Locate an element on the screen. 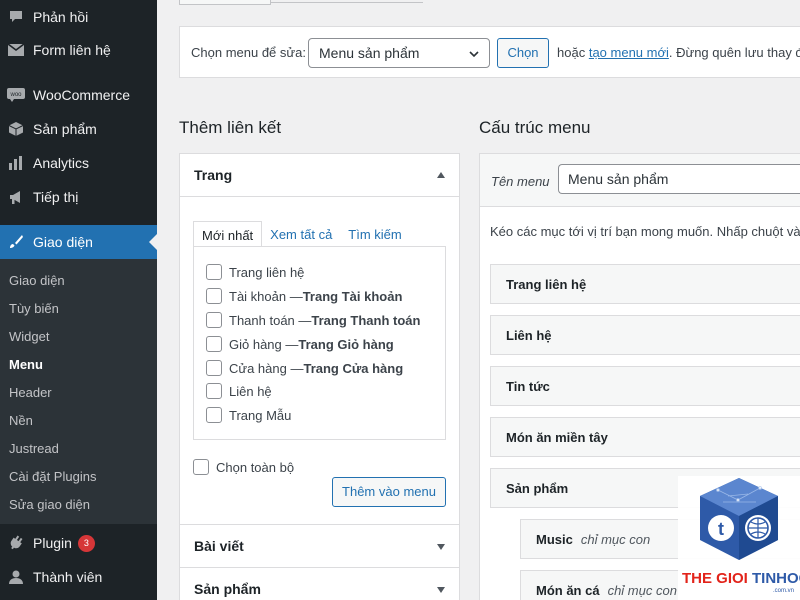 The width and height of the screenshot is (800, 600). svg-text: t is located at coordinates (721, 529).